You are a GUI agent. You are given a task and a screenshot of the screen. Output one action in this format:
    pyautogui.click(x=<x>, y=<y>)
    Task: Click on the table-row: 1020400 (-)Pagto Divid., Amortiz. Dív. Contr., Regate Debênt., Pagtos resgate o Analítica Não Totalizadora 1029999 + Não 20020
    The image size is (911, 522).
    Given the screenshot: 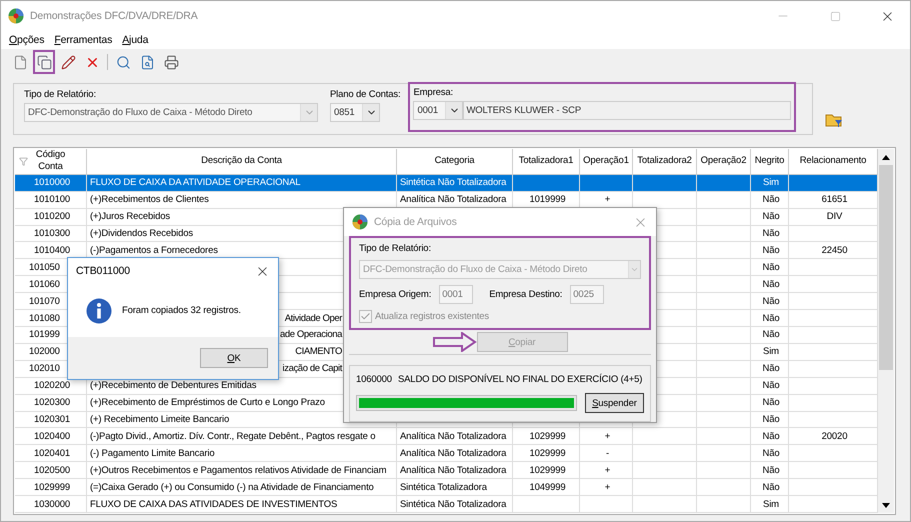 What is the action you would take?
    pyautogui.click(x=446, y=437)
    